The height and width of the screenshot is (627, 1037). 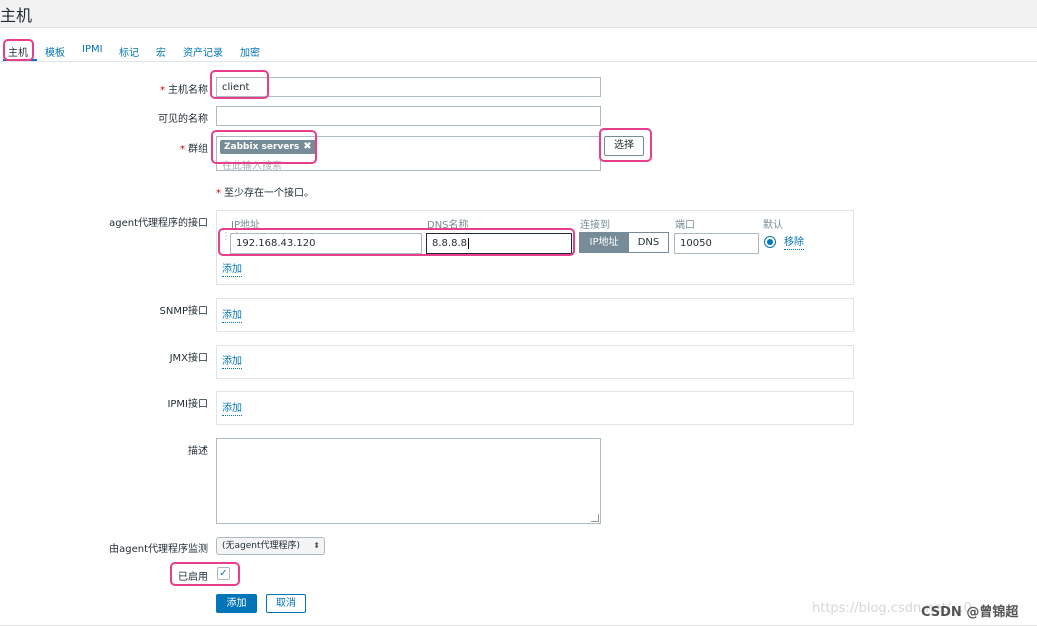 I want to click on column-connect-to: 连接到, so click(x=595, y=225).